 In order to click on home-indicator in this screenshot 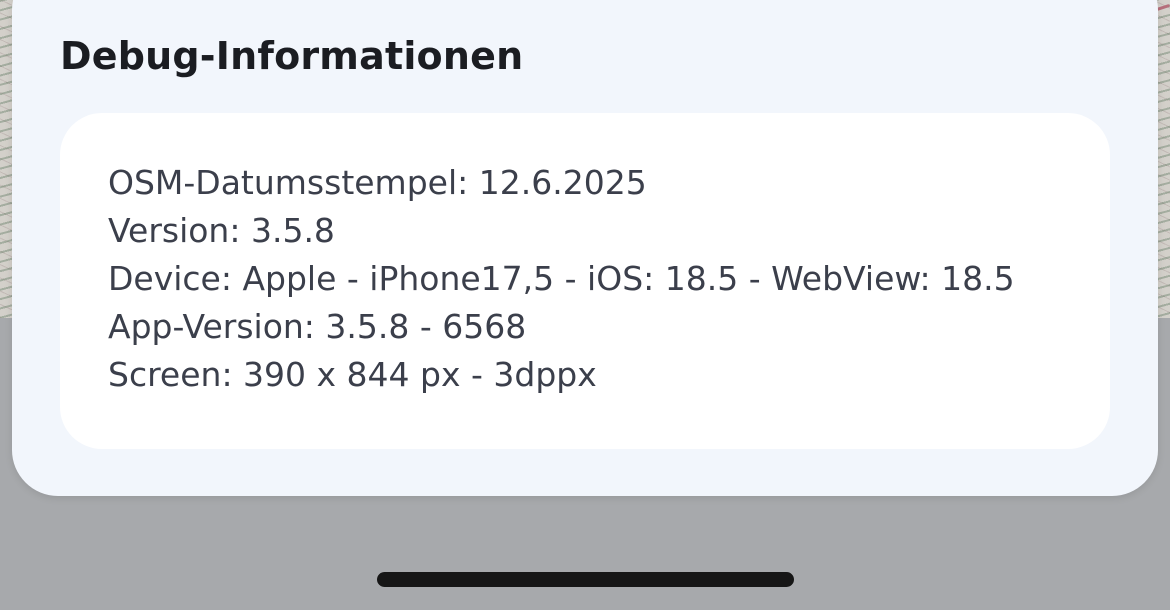, I will do `click(585, 579)`.